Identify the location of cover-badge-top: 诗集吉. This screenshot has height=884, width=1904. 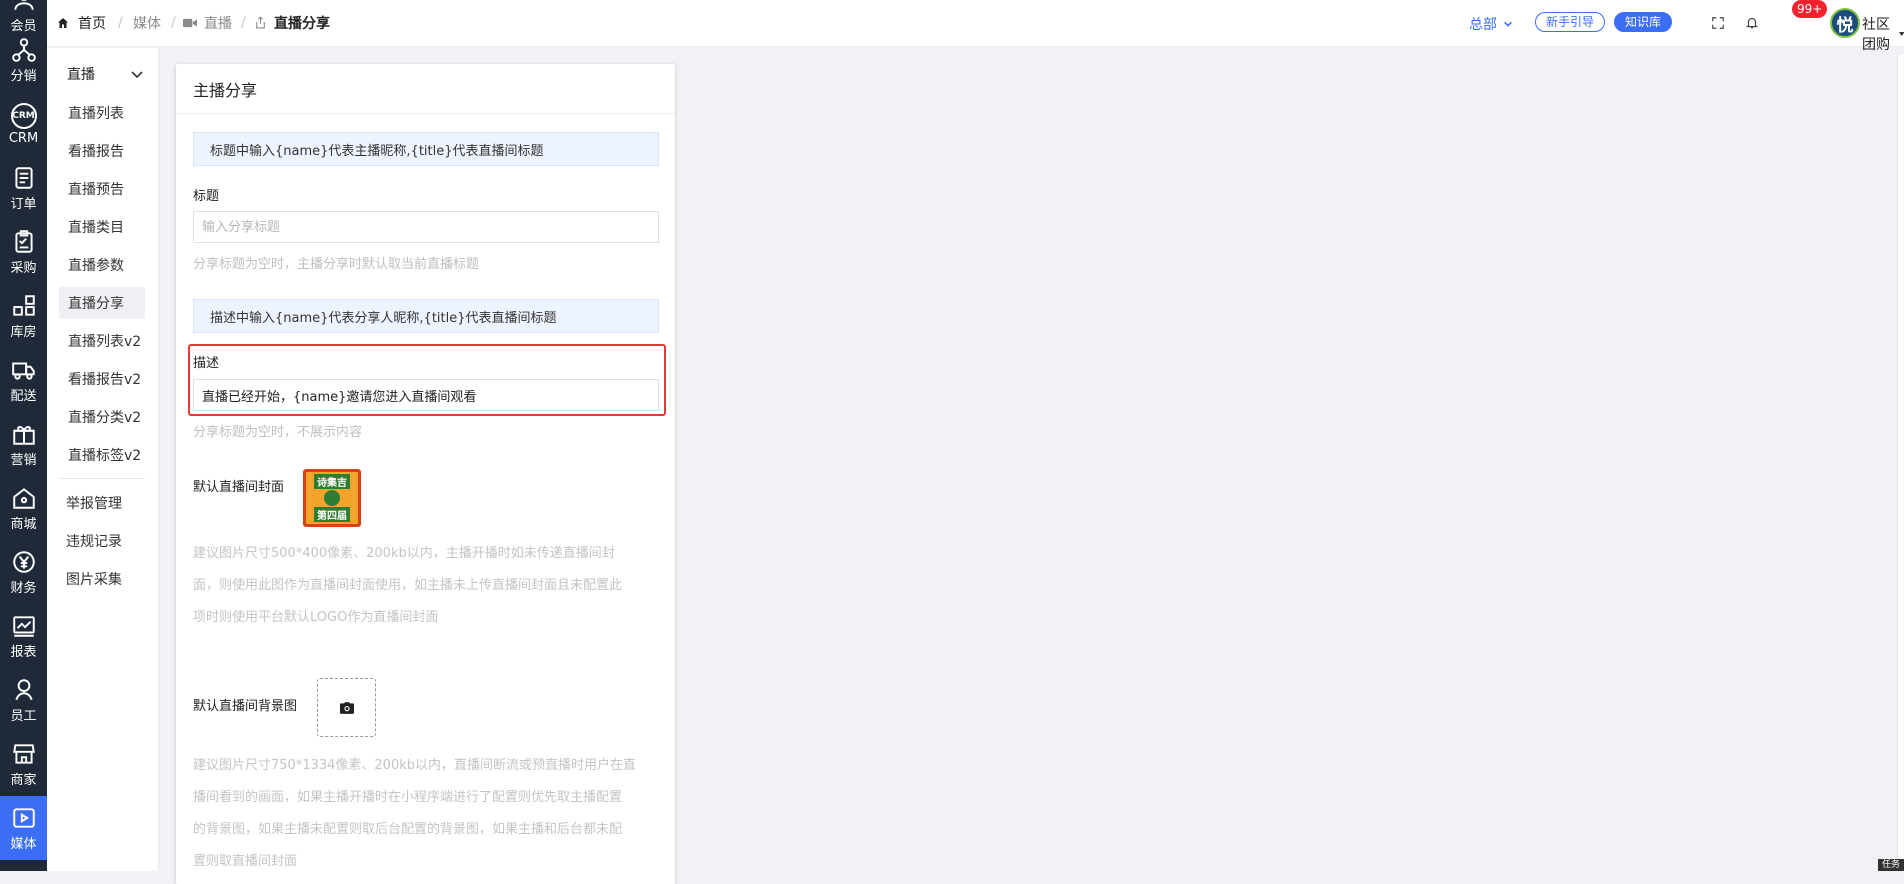
(332, 481).